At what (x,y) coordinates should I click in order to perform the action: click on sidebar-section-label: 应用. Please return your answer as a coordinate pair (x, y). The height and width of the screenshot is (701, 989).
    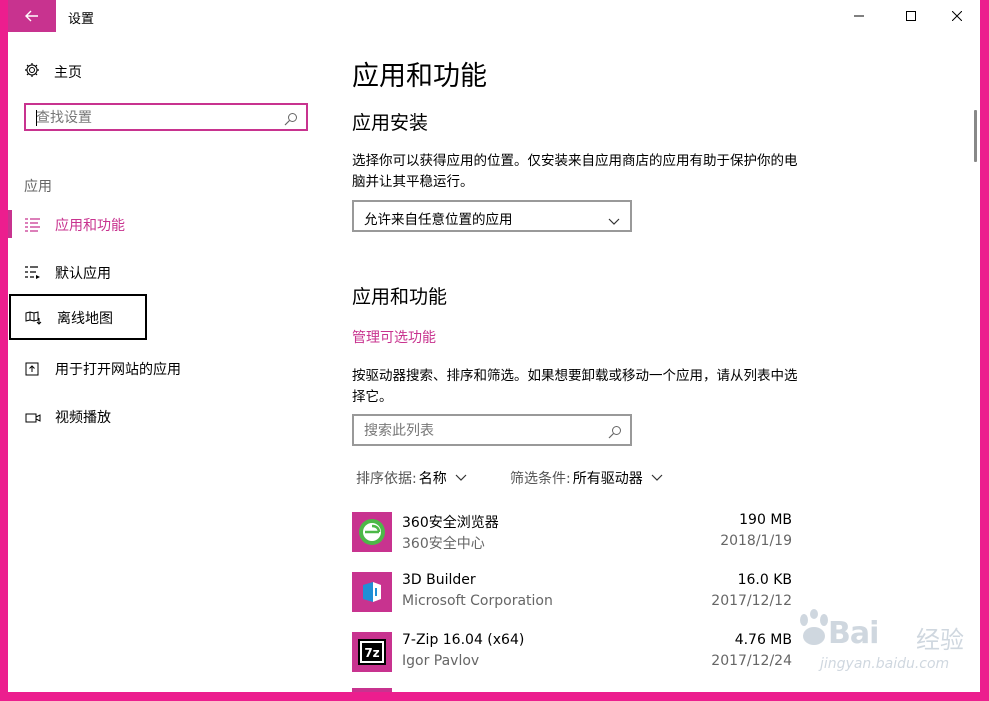
    Looking at the image, I should click on (38, 187).